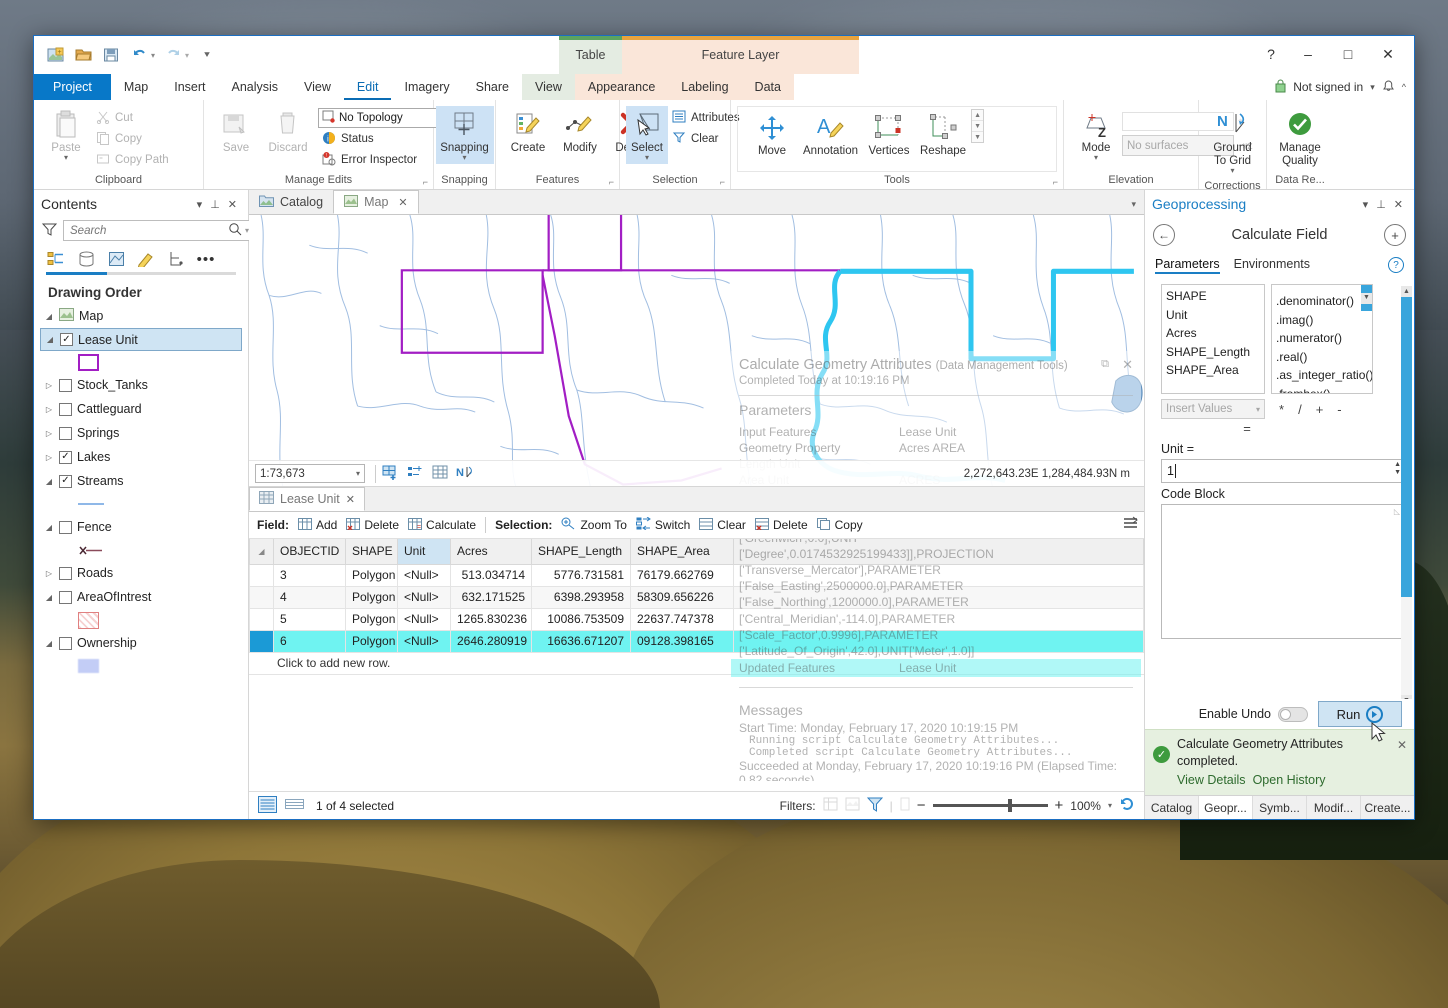 The image size is (1448, 1008). What do you see at coordinates (1247, 428) in the screenshot?
I see `operator-equals: =` at bounding box center [1247, 428].